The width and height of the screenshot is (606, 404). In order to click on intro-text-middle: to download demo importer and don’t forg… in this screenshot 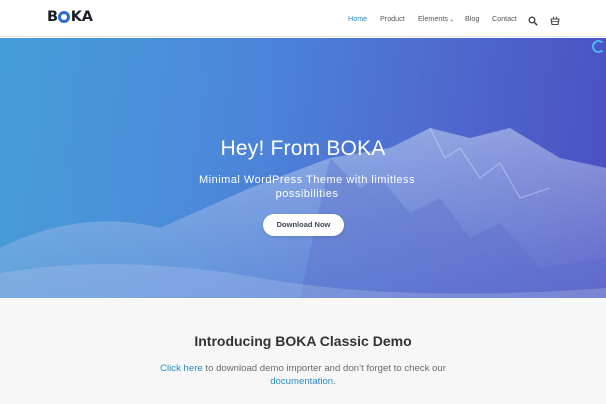, I will do `click(324, 368)`.